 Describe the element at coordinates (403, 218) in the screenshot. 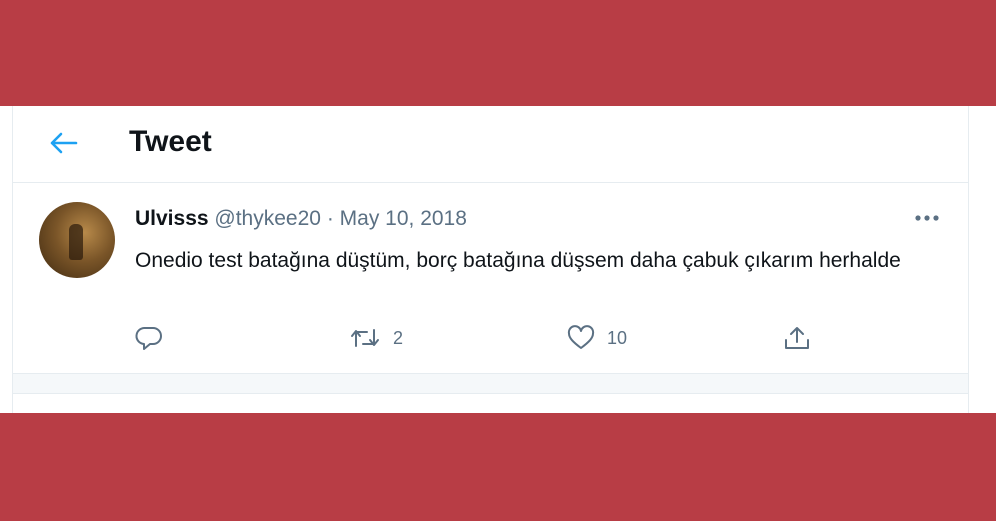

I see `tweet-date: May 10, 2018` at that location.